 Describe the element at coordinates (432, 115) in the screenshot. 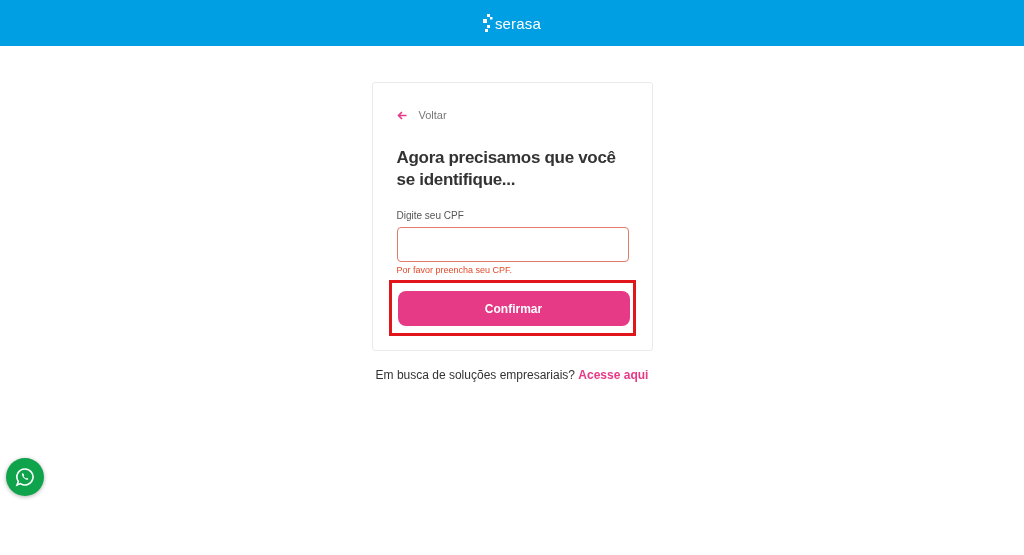

I see `back-link: Voltar` at that location.